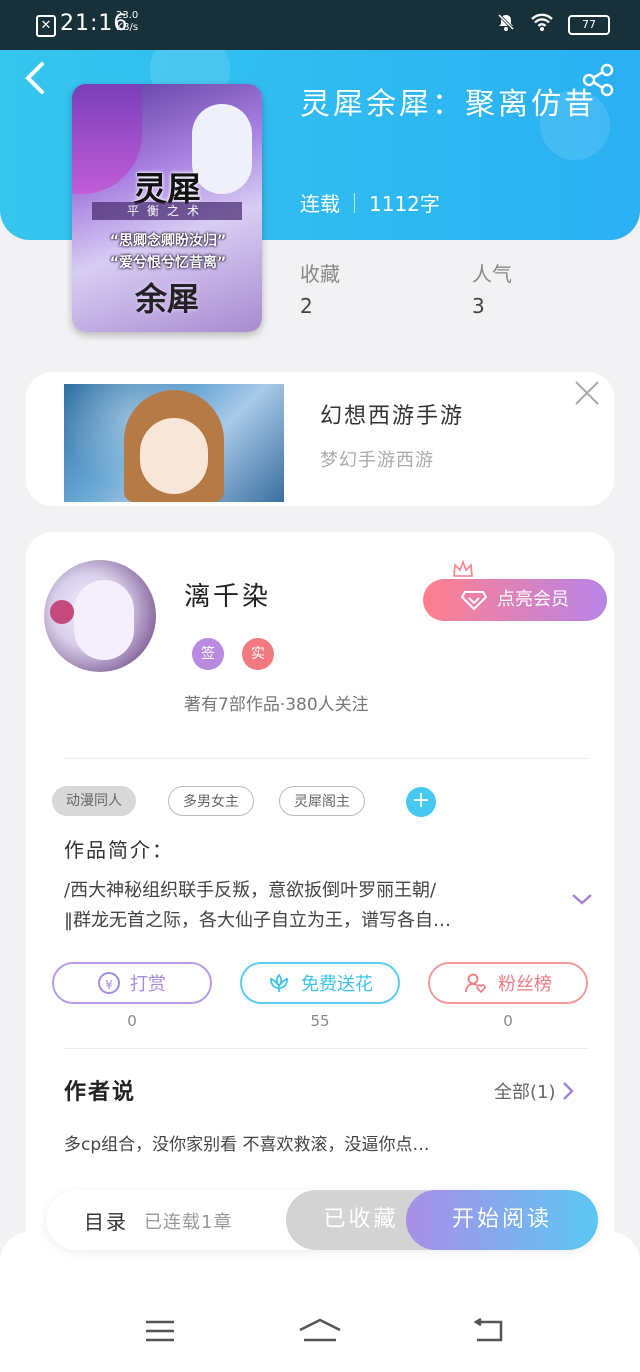  Describe the element at coordinates (166, 299) in the screenshot. I see `cover-title-bottom: 余犀` at that location.